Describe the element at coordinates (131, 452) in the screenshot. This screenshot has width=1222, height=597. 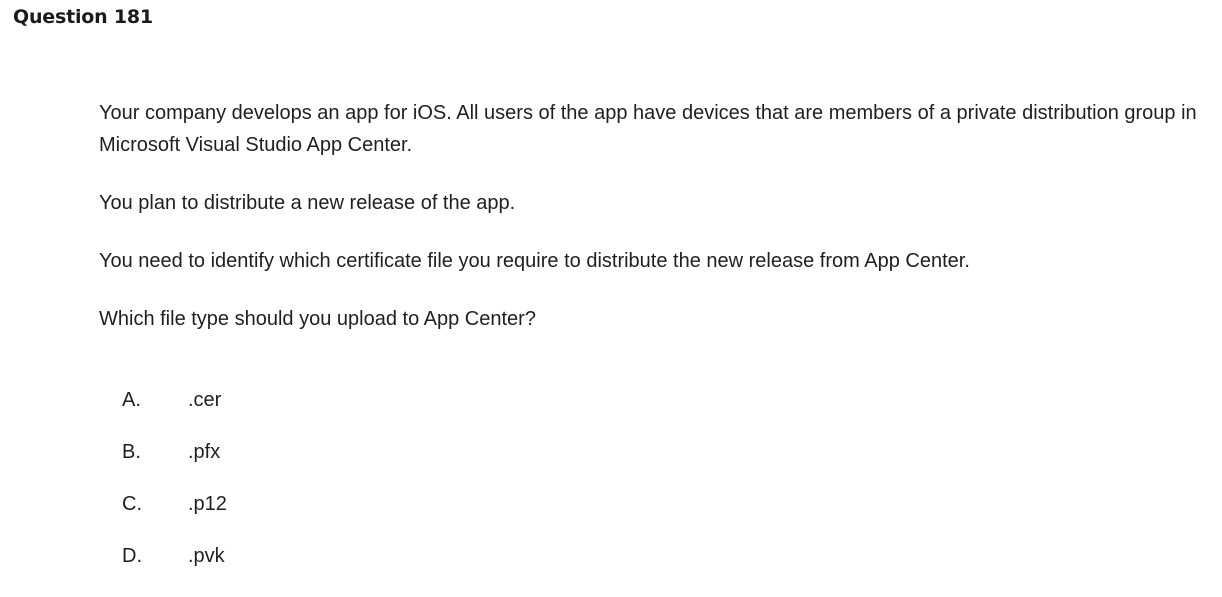
I see `option-letter: B.` at that location.